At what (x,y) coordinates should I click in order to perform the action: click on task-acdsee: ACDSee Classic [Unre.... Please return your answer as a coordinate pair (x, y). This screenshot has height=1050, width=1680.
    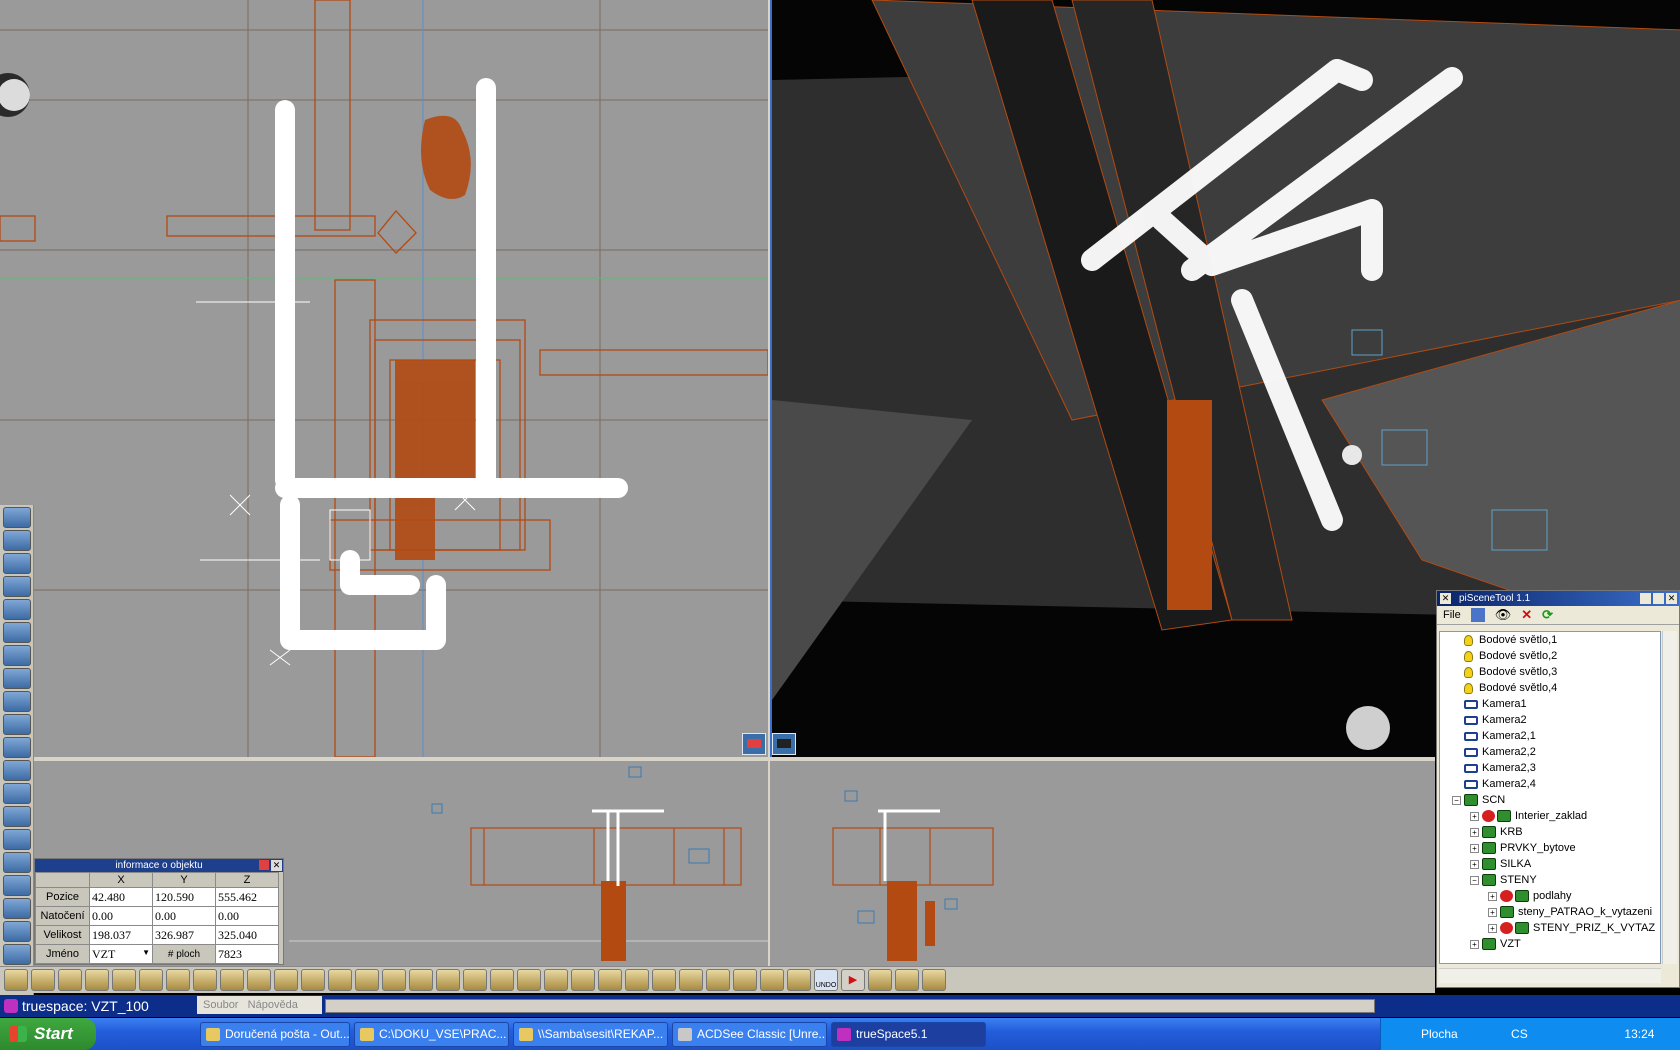
    Looking at the image, I should click on (749, 1034).